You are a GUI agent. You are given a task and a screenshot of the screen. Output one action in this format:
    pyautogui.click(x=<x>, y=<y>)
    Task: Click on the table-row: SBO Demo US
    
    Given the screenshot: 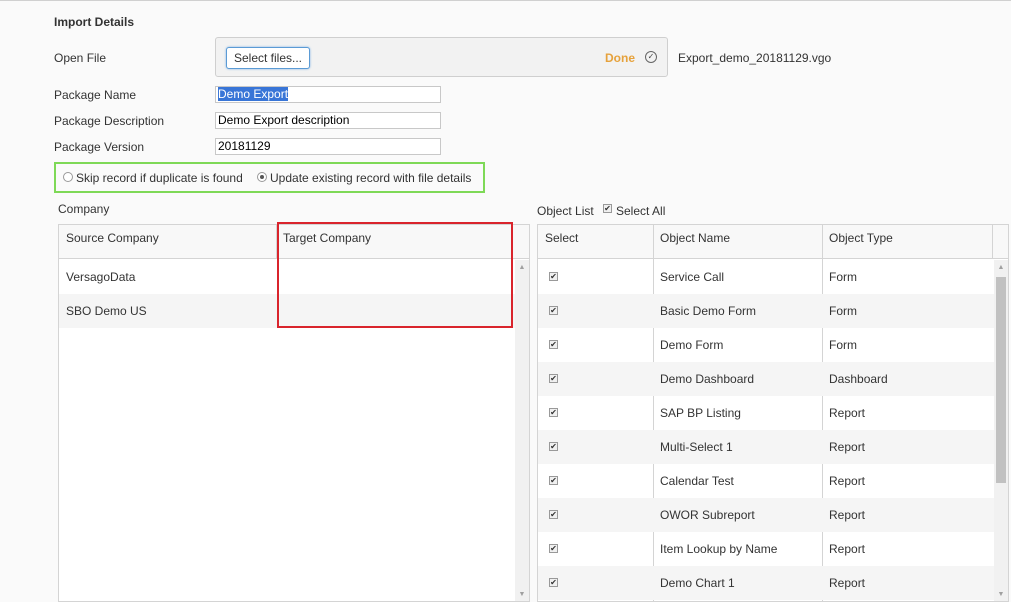 What is the action you would take?
    pyautogui.click(x=287, y=311)
    